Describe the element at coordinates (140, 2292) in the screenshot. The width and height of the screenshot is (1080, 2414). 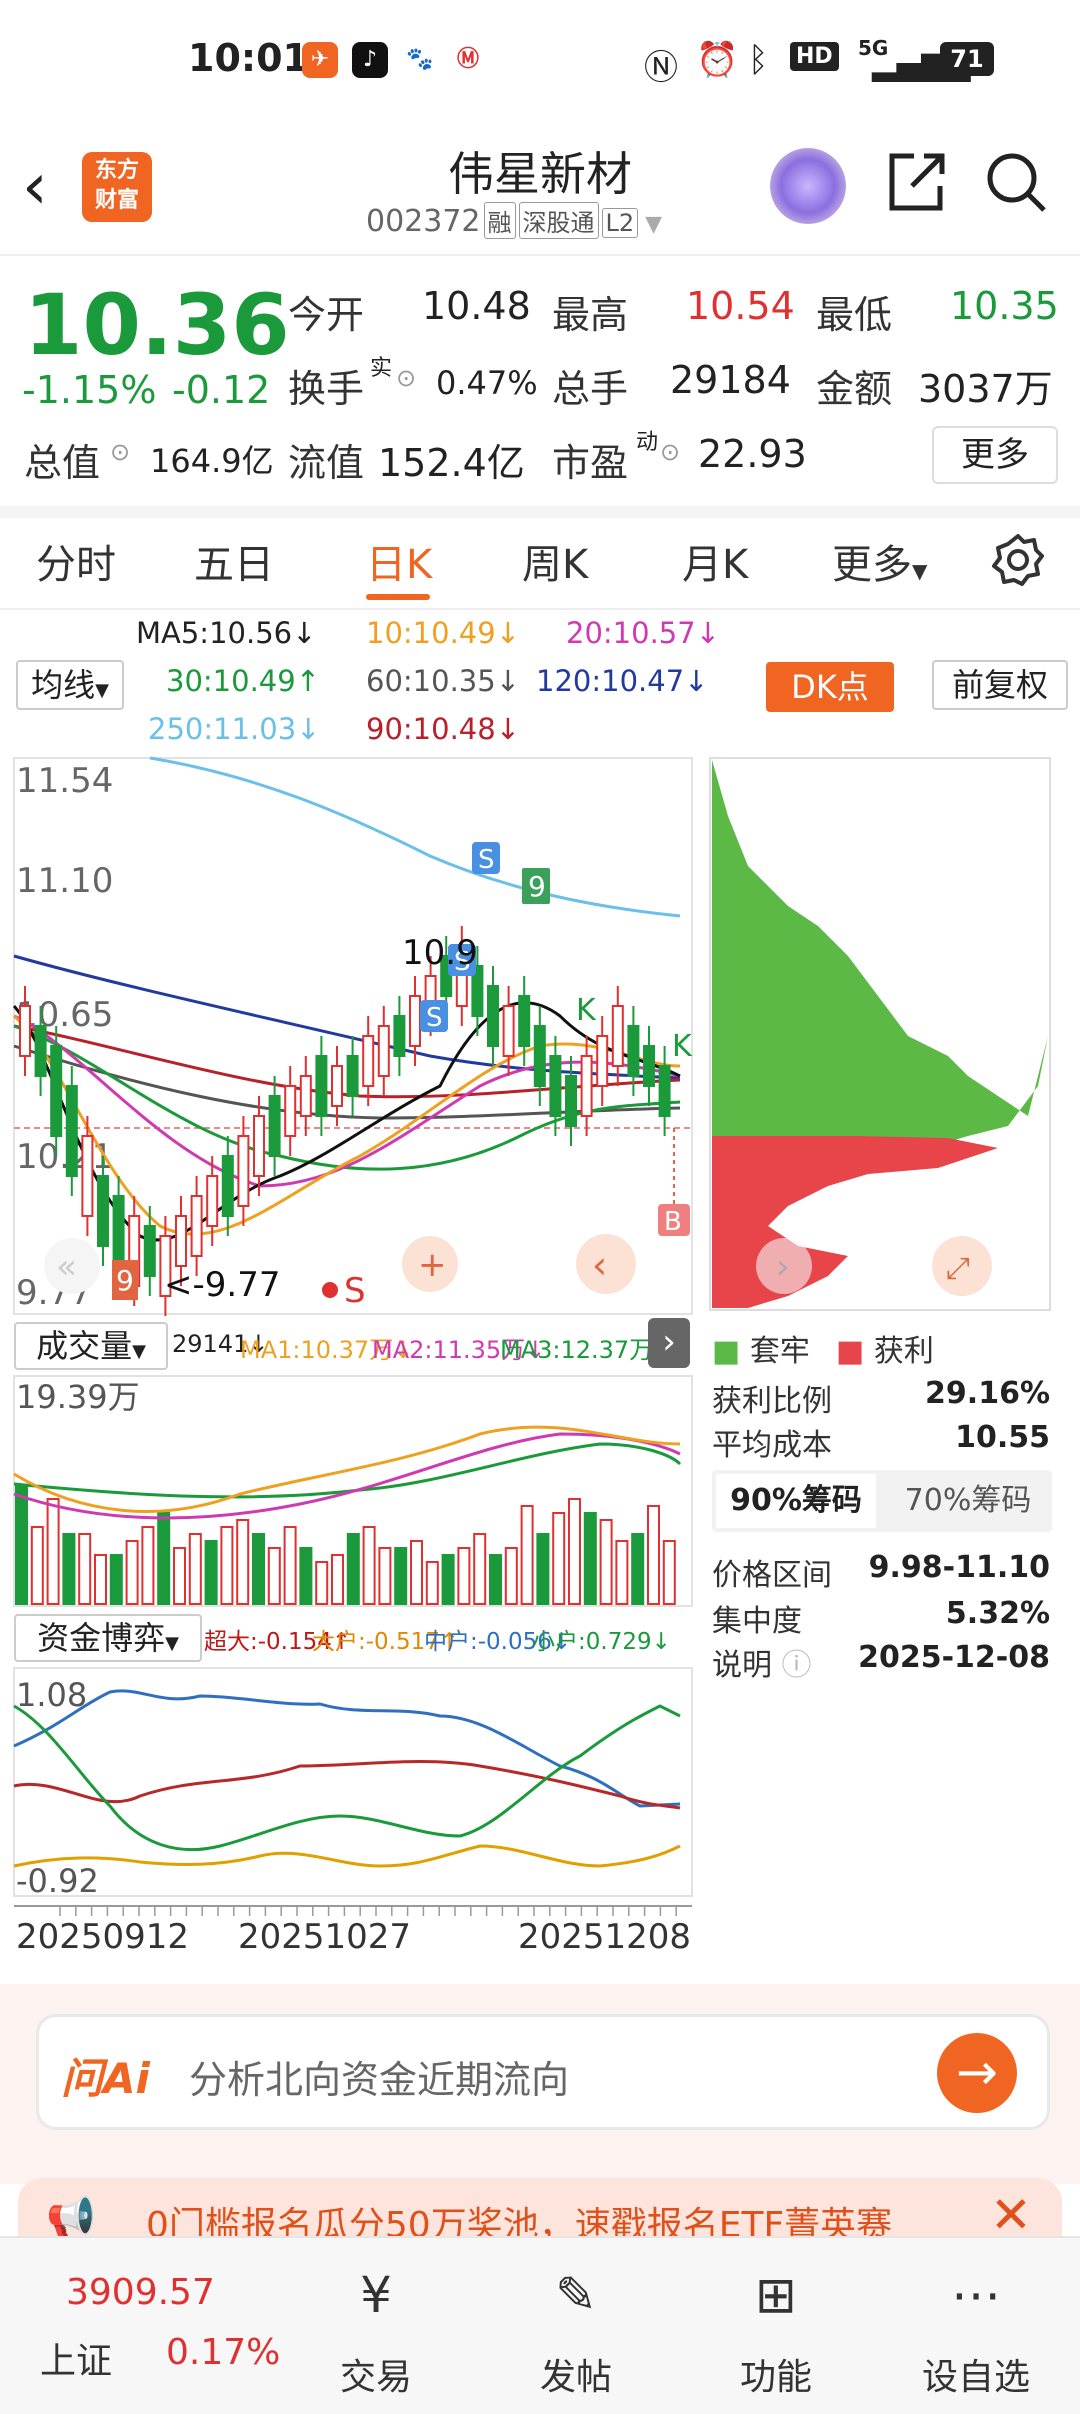
I see `index-value: 3909.57` at that location.